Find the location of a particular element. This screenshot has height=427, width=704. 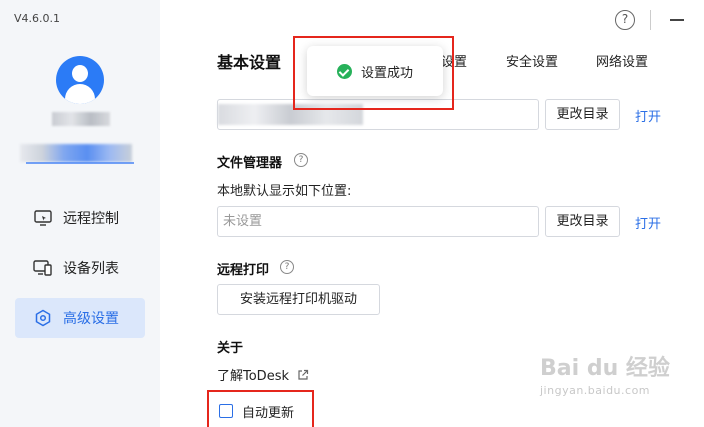

watermark-text: Bai du 经验 is located at coordinates (605, 368).